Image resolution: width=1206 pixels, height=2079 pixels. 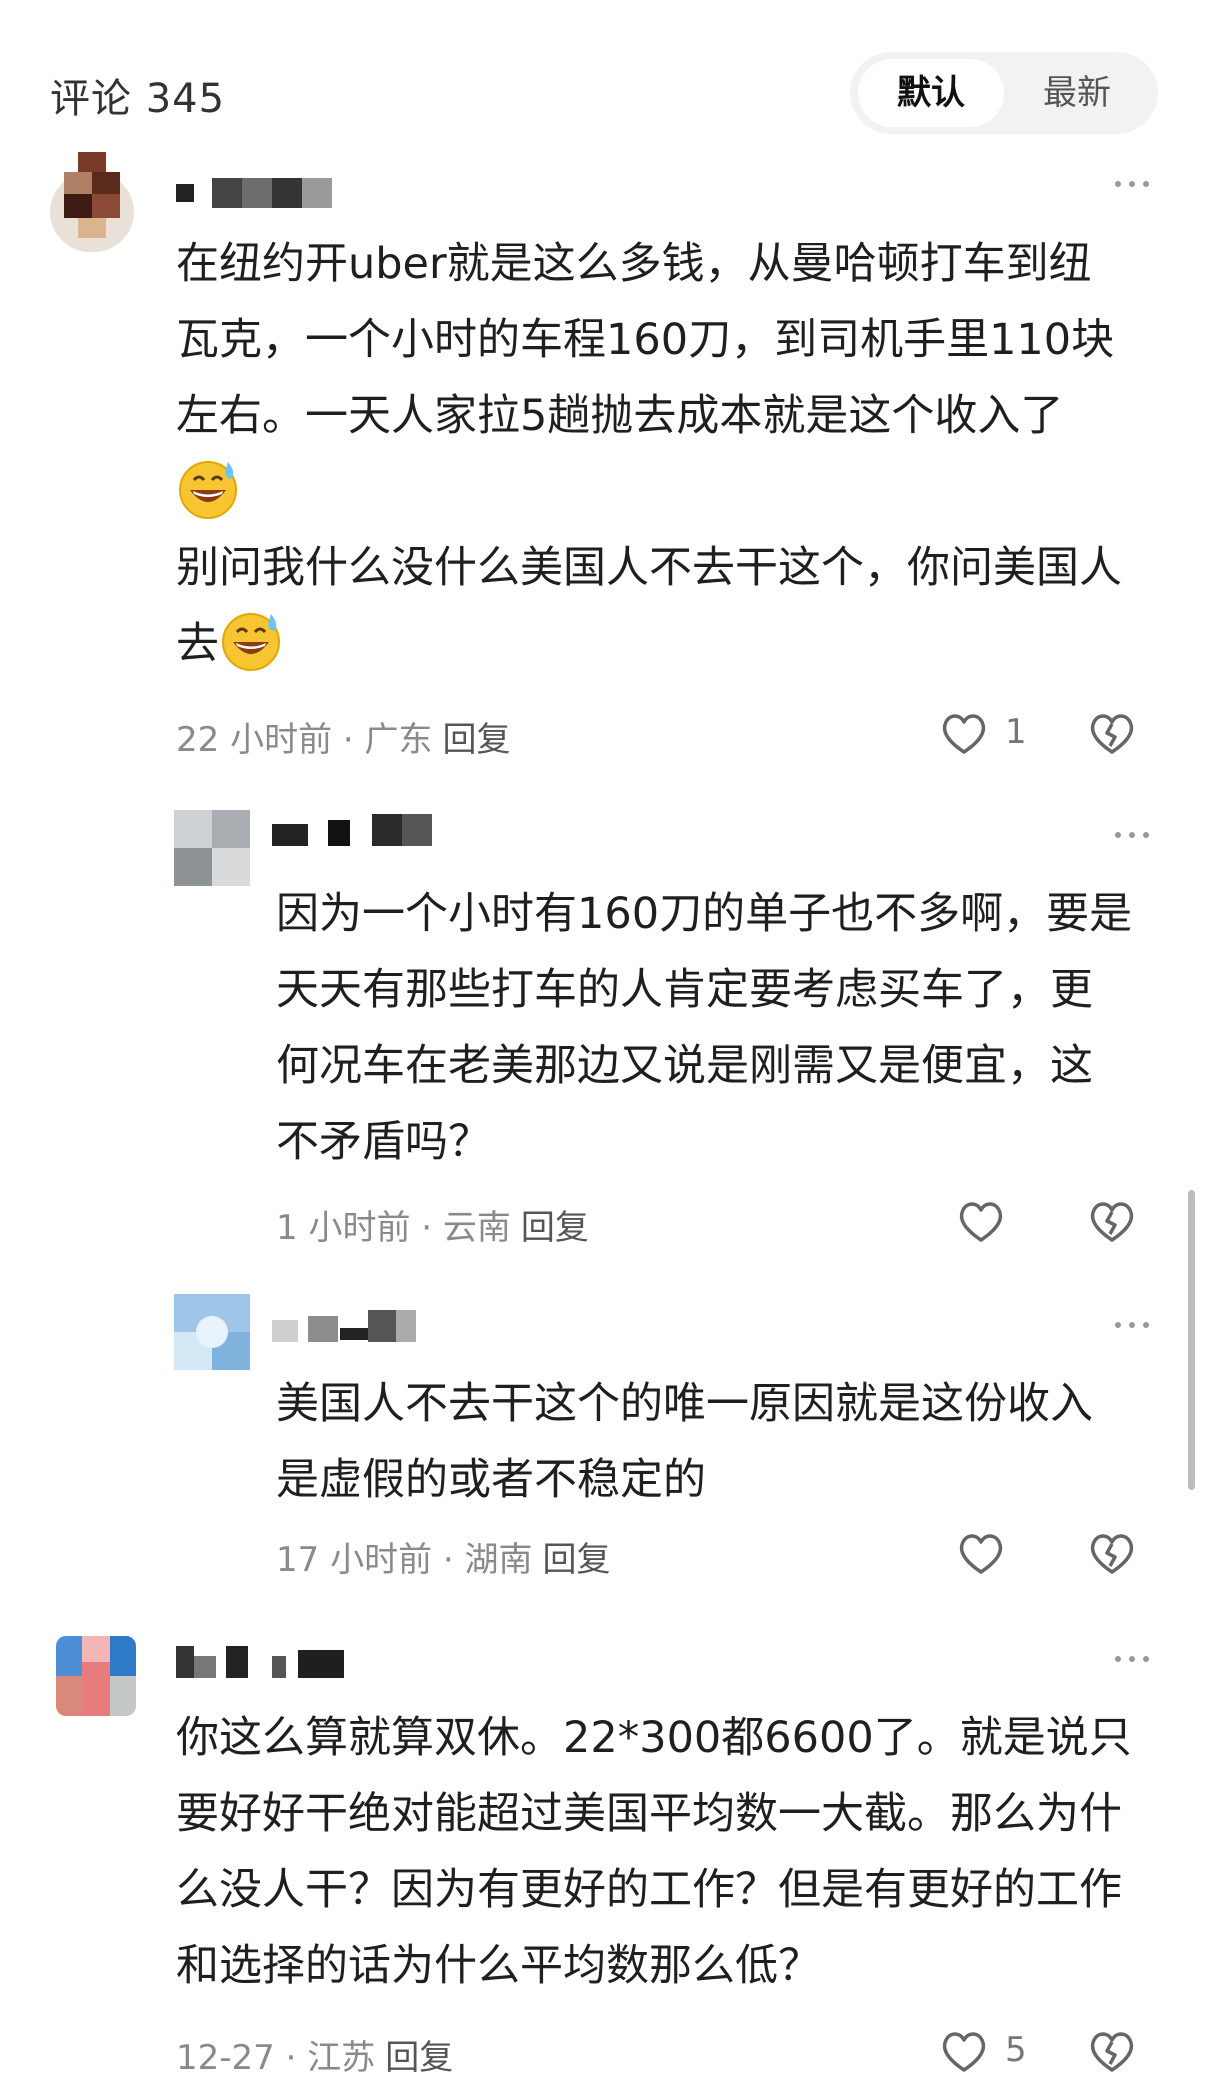 I want to click on comment-line: 何况车在老美那边又说是刚需又是便宜，这, so click(x=684, y=1066).